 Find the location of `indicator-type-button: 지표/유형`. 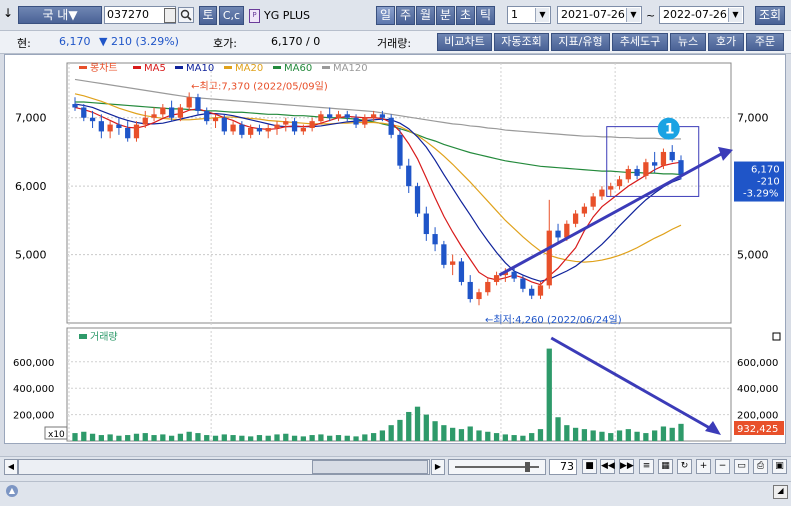

indicator-type-button: 지표/유형 is located at coordinates (580, 42).